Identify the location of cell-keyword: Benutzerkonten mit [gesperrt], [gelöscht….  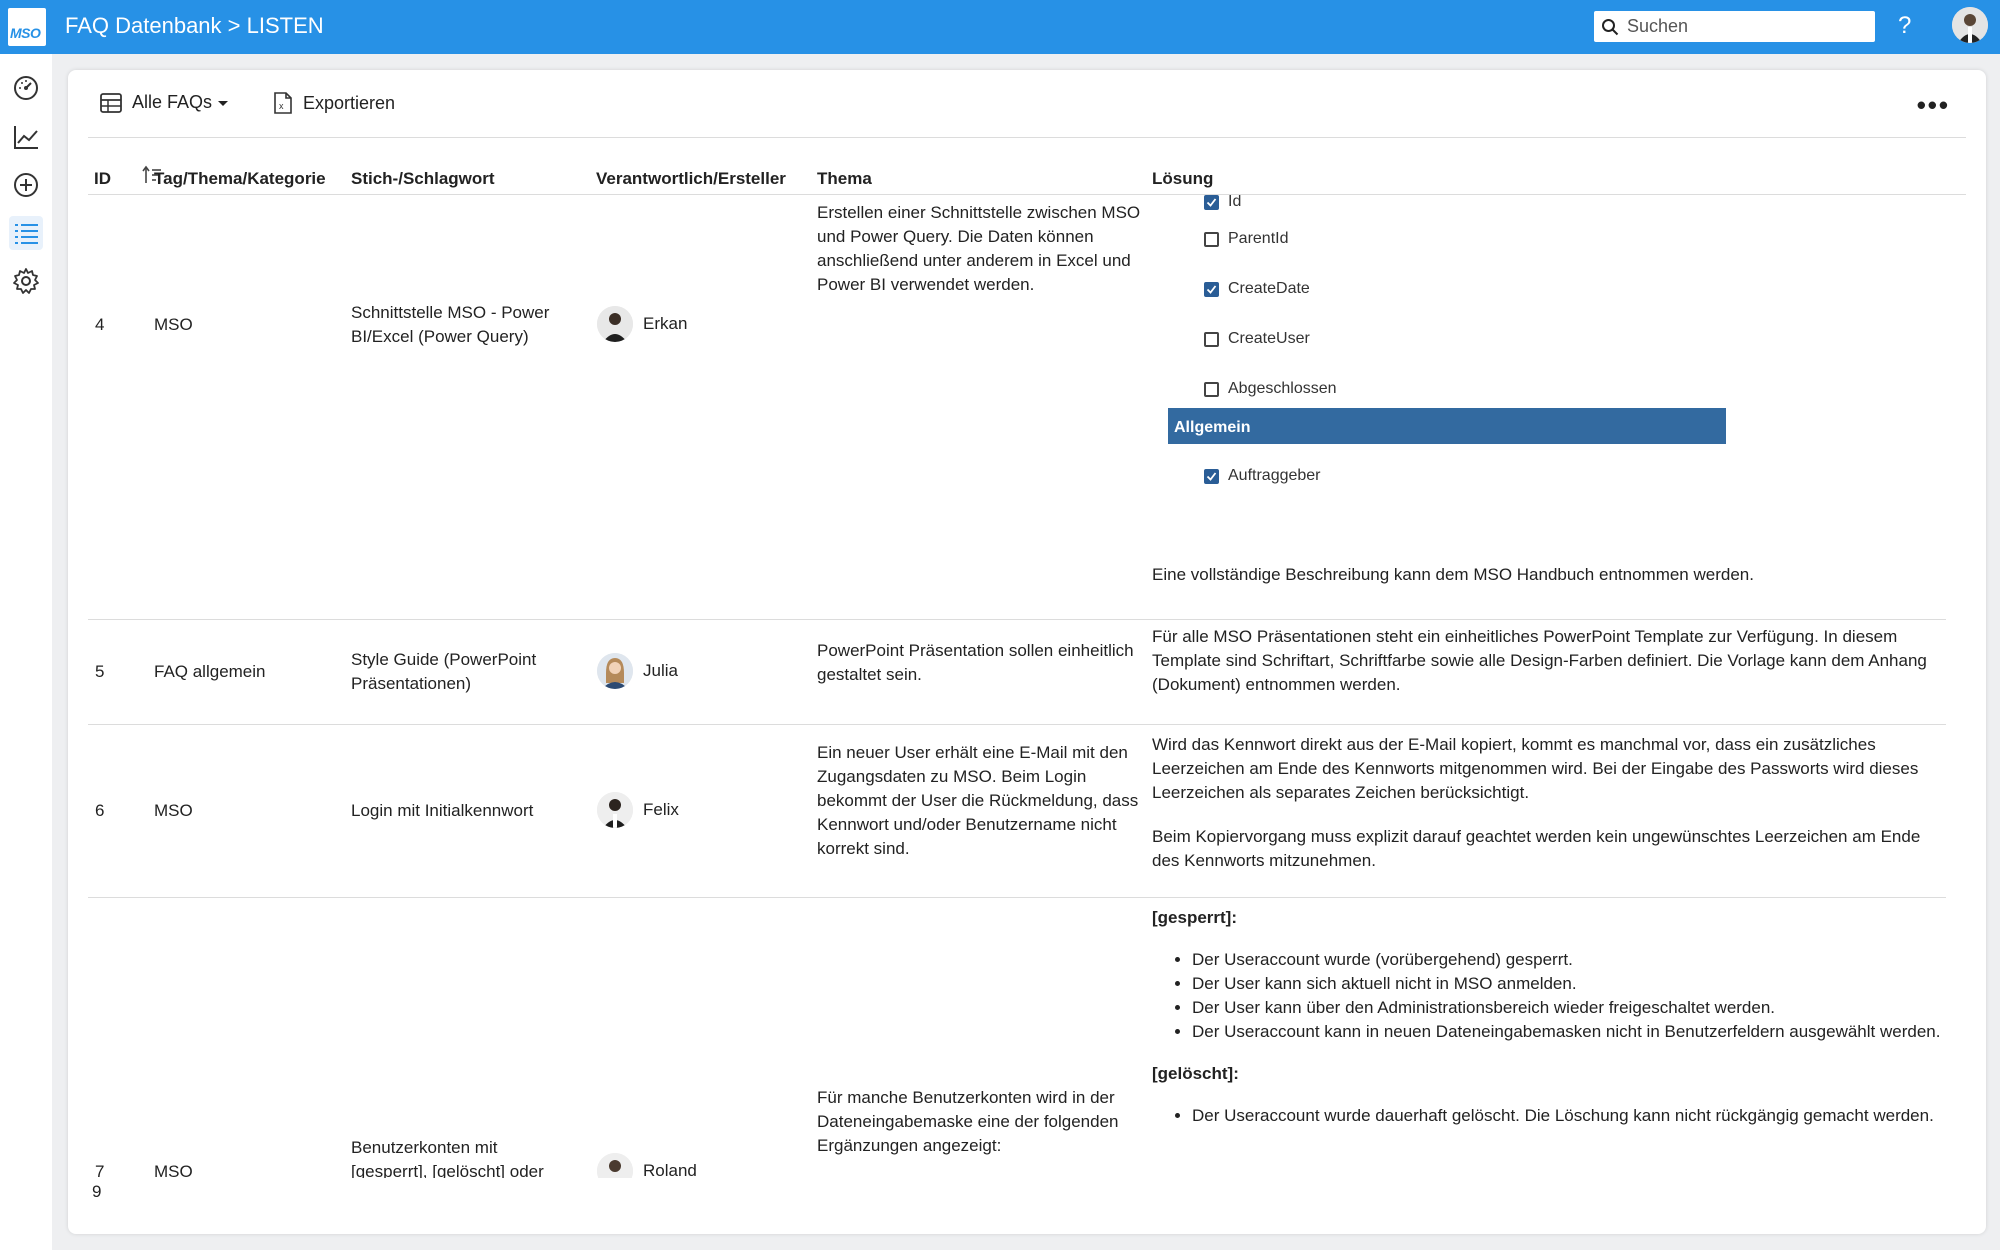
(447, 1158).